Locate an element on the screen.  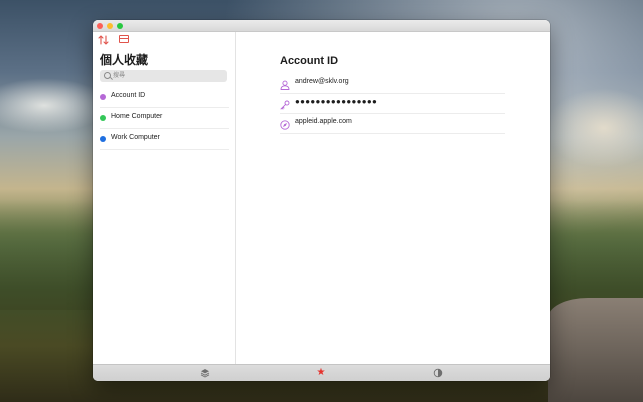
website-field: appleid.apple.com is located at coordinates (392, 123).